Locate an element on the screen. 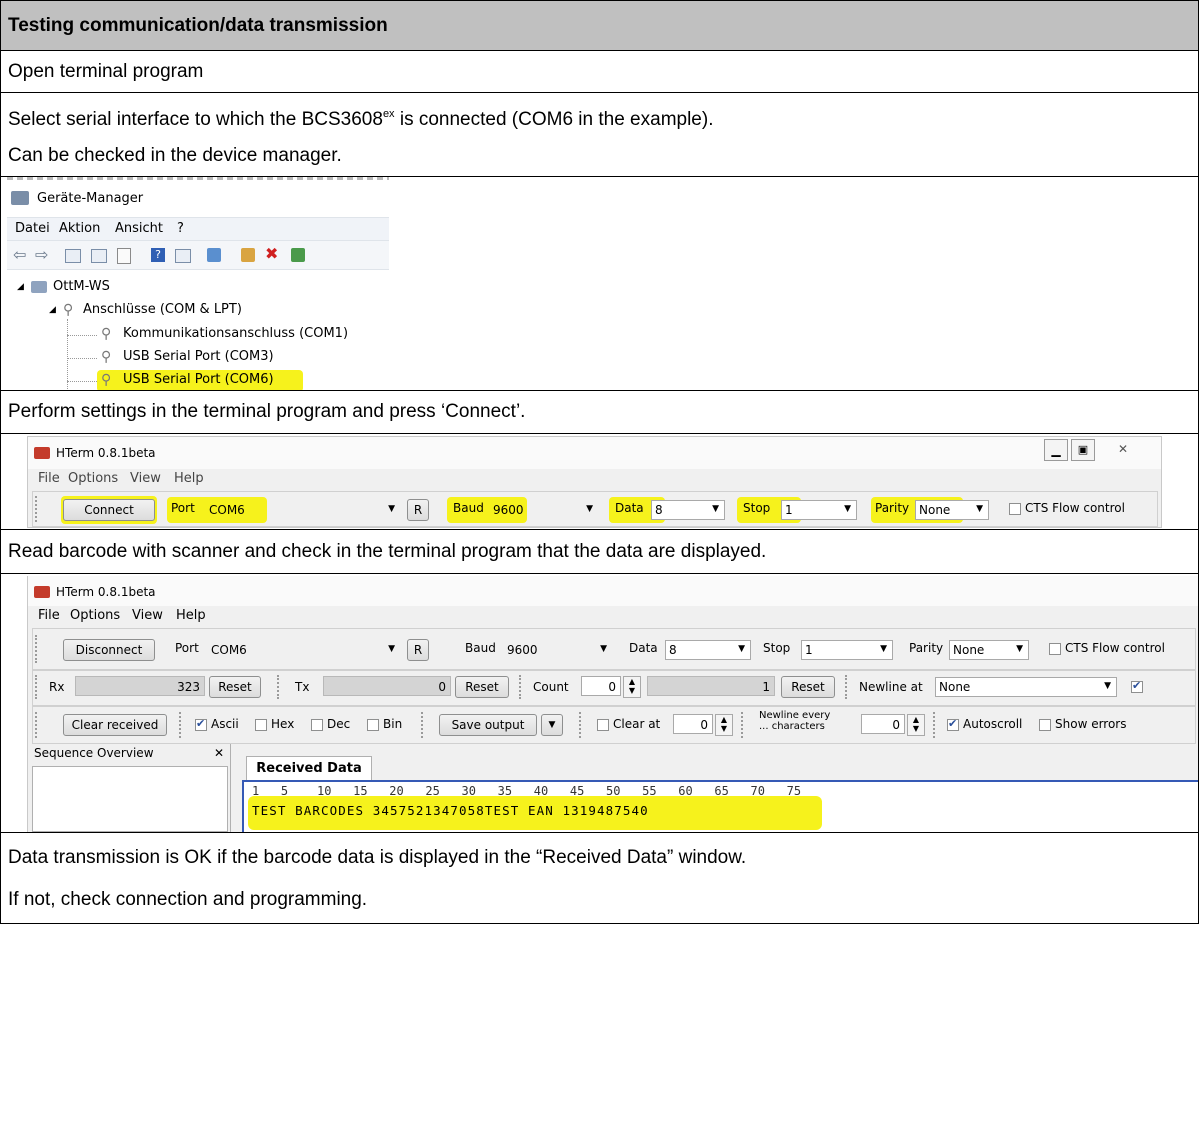 The height and width of the screenshot is (1142, 1199). tree-port-com6: USB Serial Port (COM6) is located at coordinates (198, 379).